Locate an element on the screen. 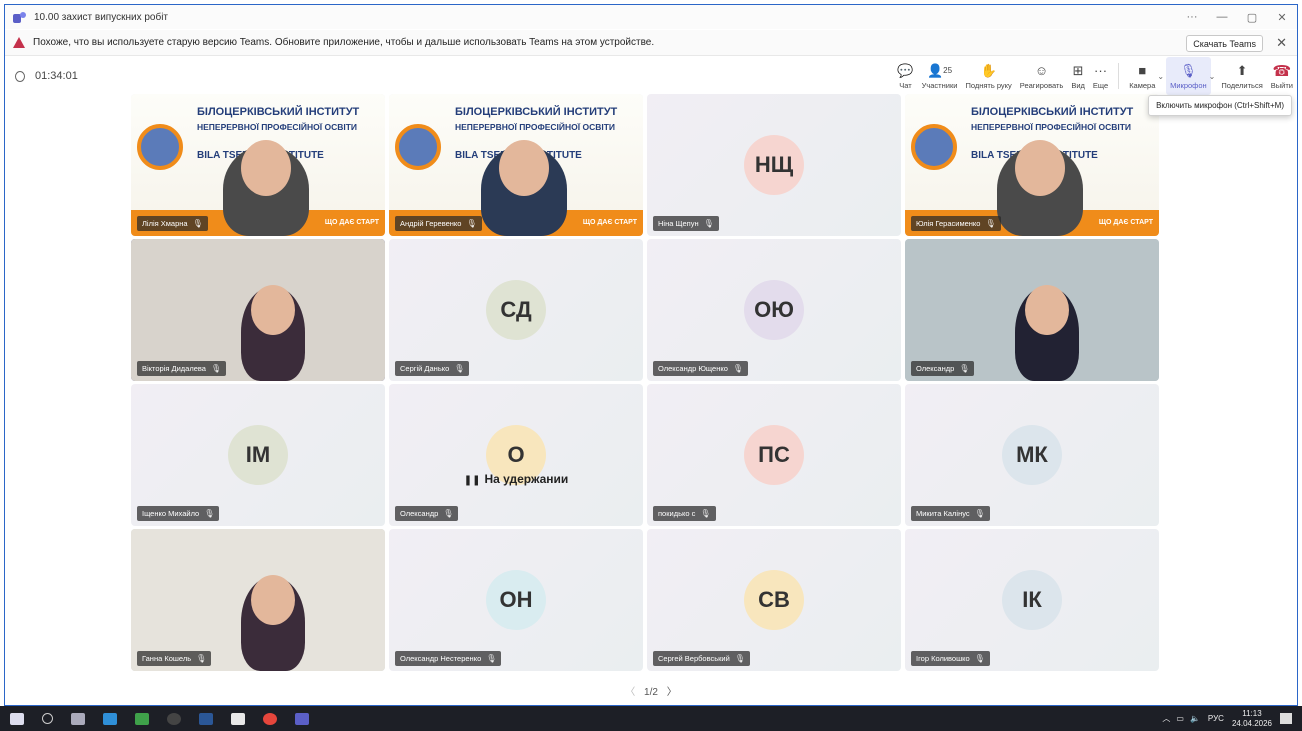 The width and height of the screenshot is (1302, 731). share-icon: ⬆ is located at coordinates (1242, 70).